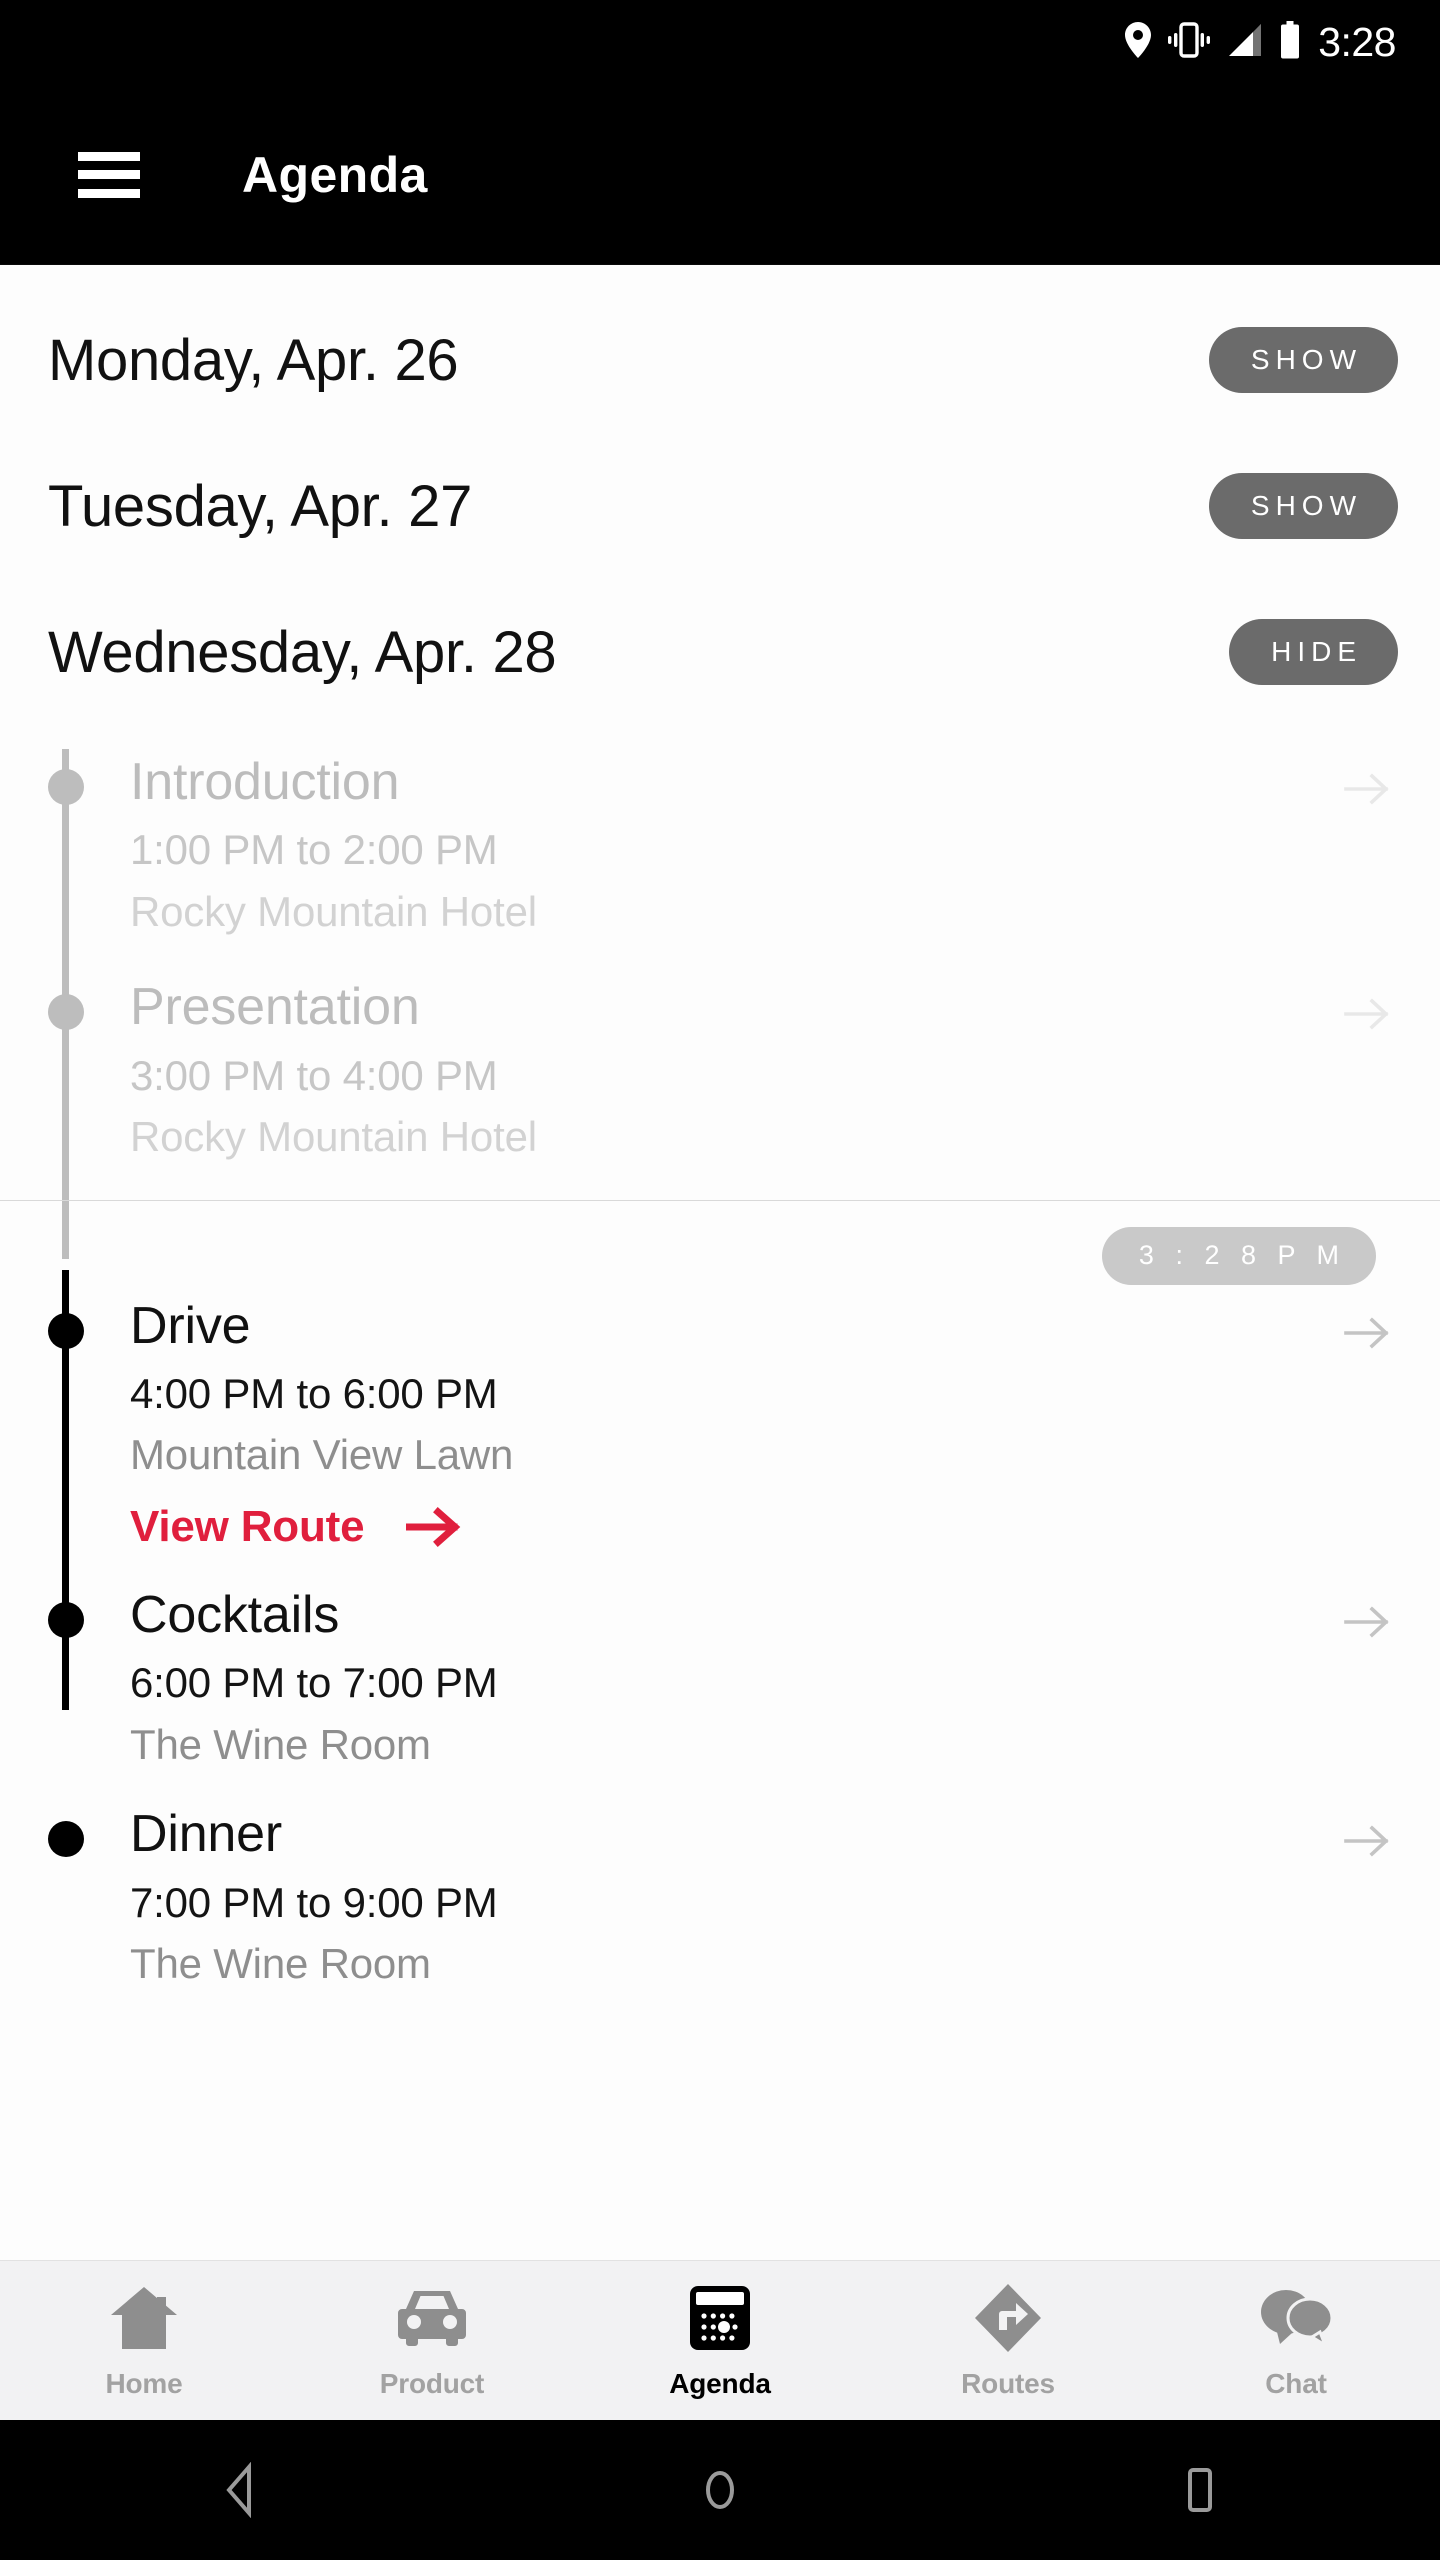 The width and height of the screenshot is (1440, 2560). I want to click on current-time-divider, so click(720, 1200).